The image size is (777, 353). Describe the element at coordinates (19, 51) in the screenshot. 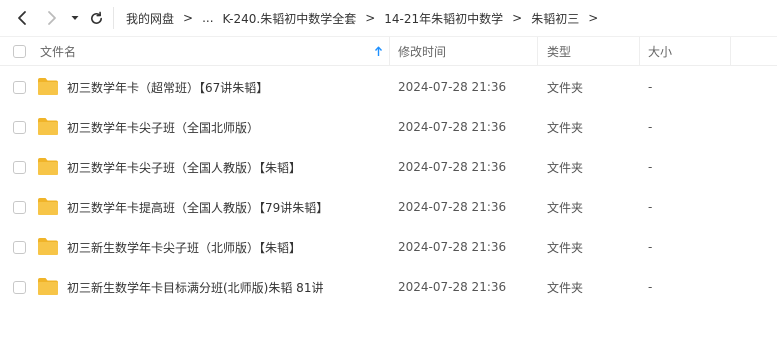

I see `select-all-checkbox` at that location.